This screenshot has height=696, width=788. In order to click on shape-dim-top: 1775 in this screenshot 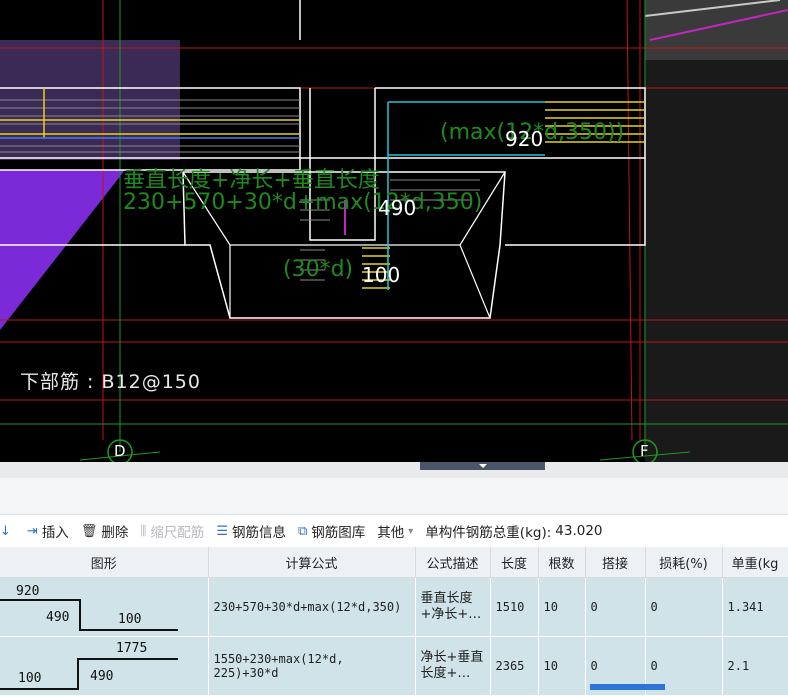, I will do `click(132, 648)`.